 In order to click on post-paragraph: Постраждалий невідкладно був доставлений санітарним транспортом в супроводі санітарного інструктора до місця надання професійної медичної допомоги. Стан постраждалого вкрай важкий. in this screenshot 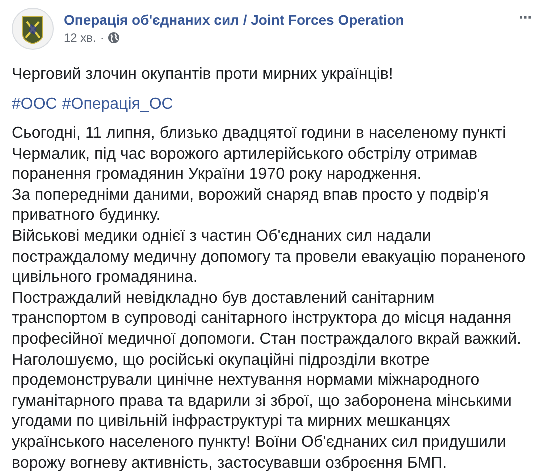, I will do `click(267, 319)`.